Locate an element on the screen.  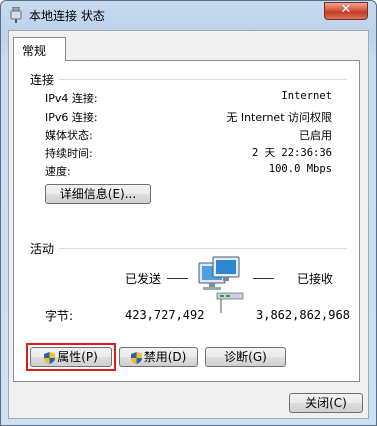
network-computers-icon is located at coordinates (221, 284).